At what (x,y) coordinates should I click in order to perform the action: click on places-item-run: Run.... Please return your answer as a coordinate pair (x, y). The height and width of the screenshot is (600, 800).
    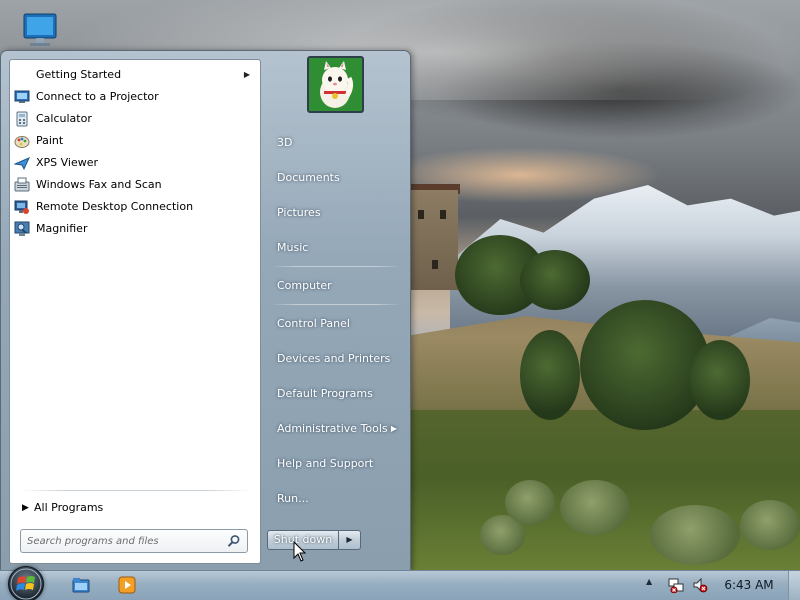
    Looking at the image, I should click on (336, 499).